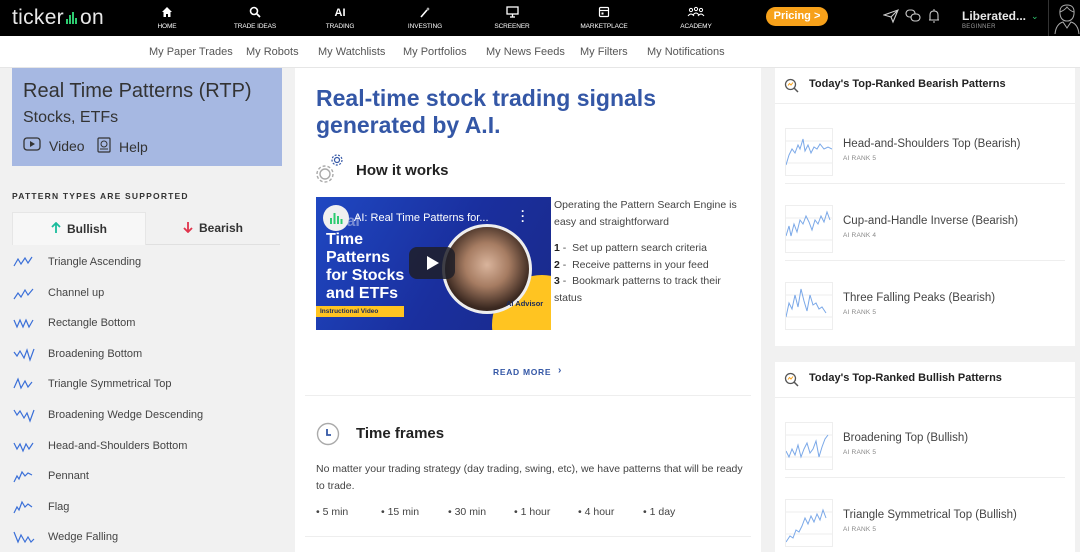 The image size is (1080, 552). What do you see at coordinates (919, 298) in the screenshot?
I see `pattern-name: Three Falling Peaks (Bearish)` at bounding box center [919, 298].